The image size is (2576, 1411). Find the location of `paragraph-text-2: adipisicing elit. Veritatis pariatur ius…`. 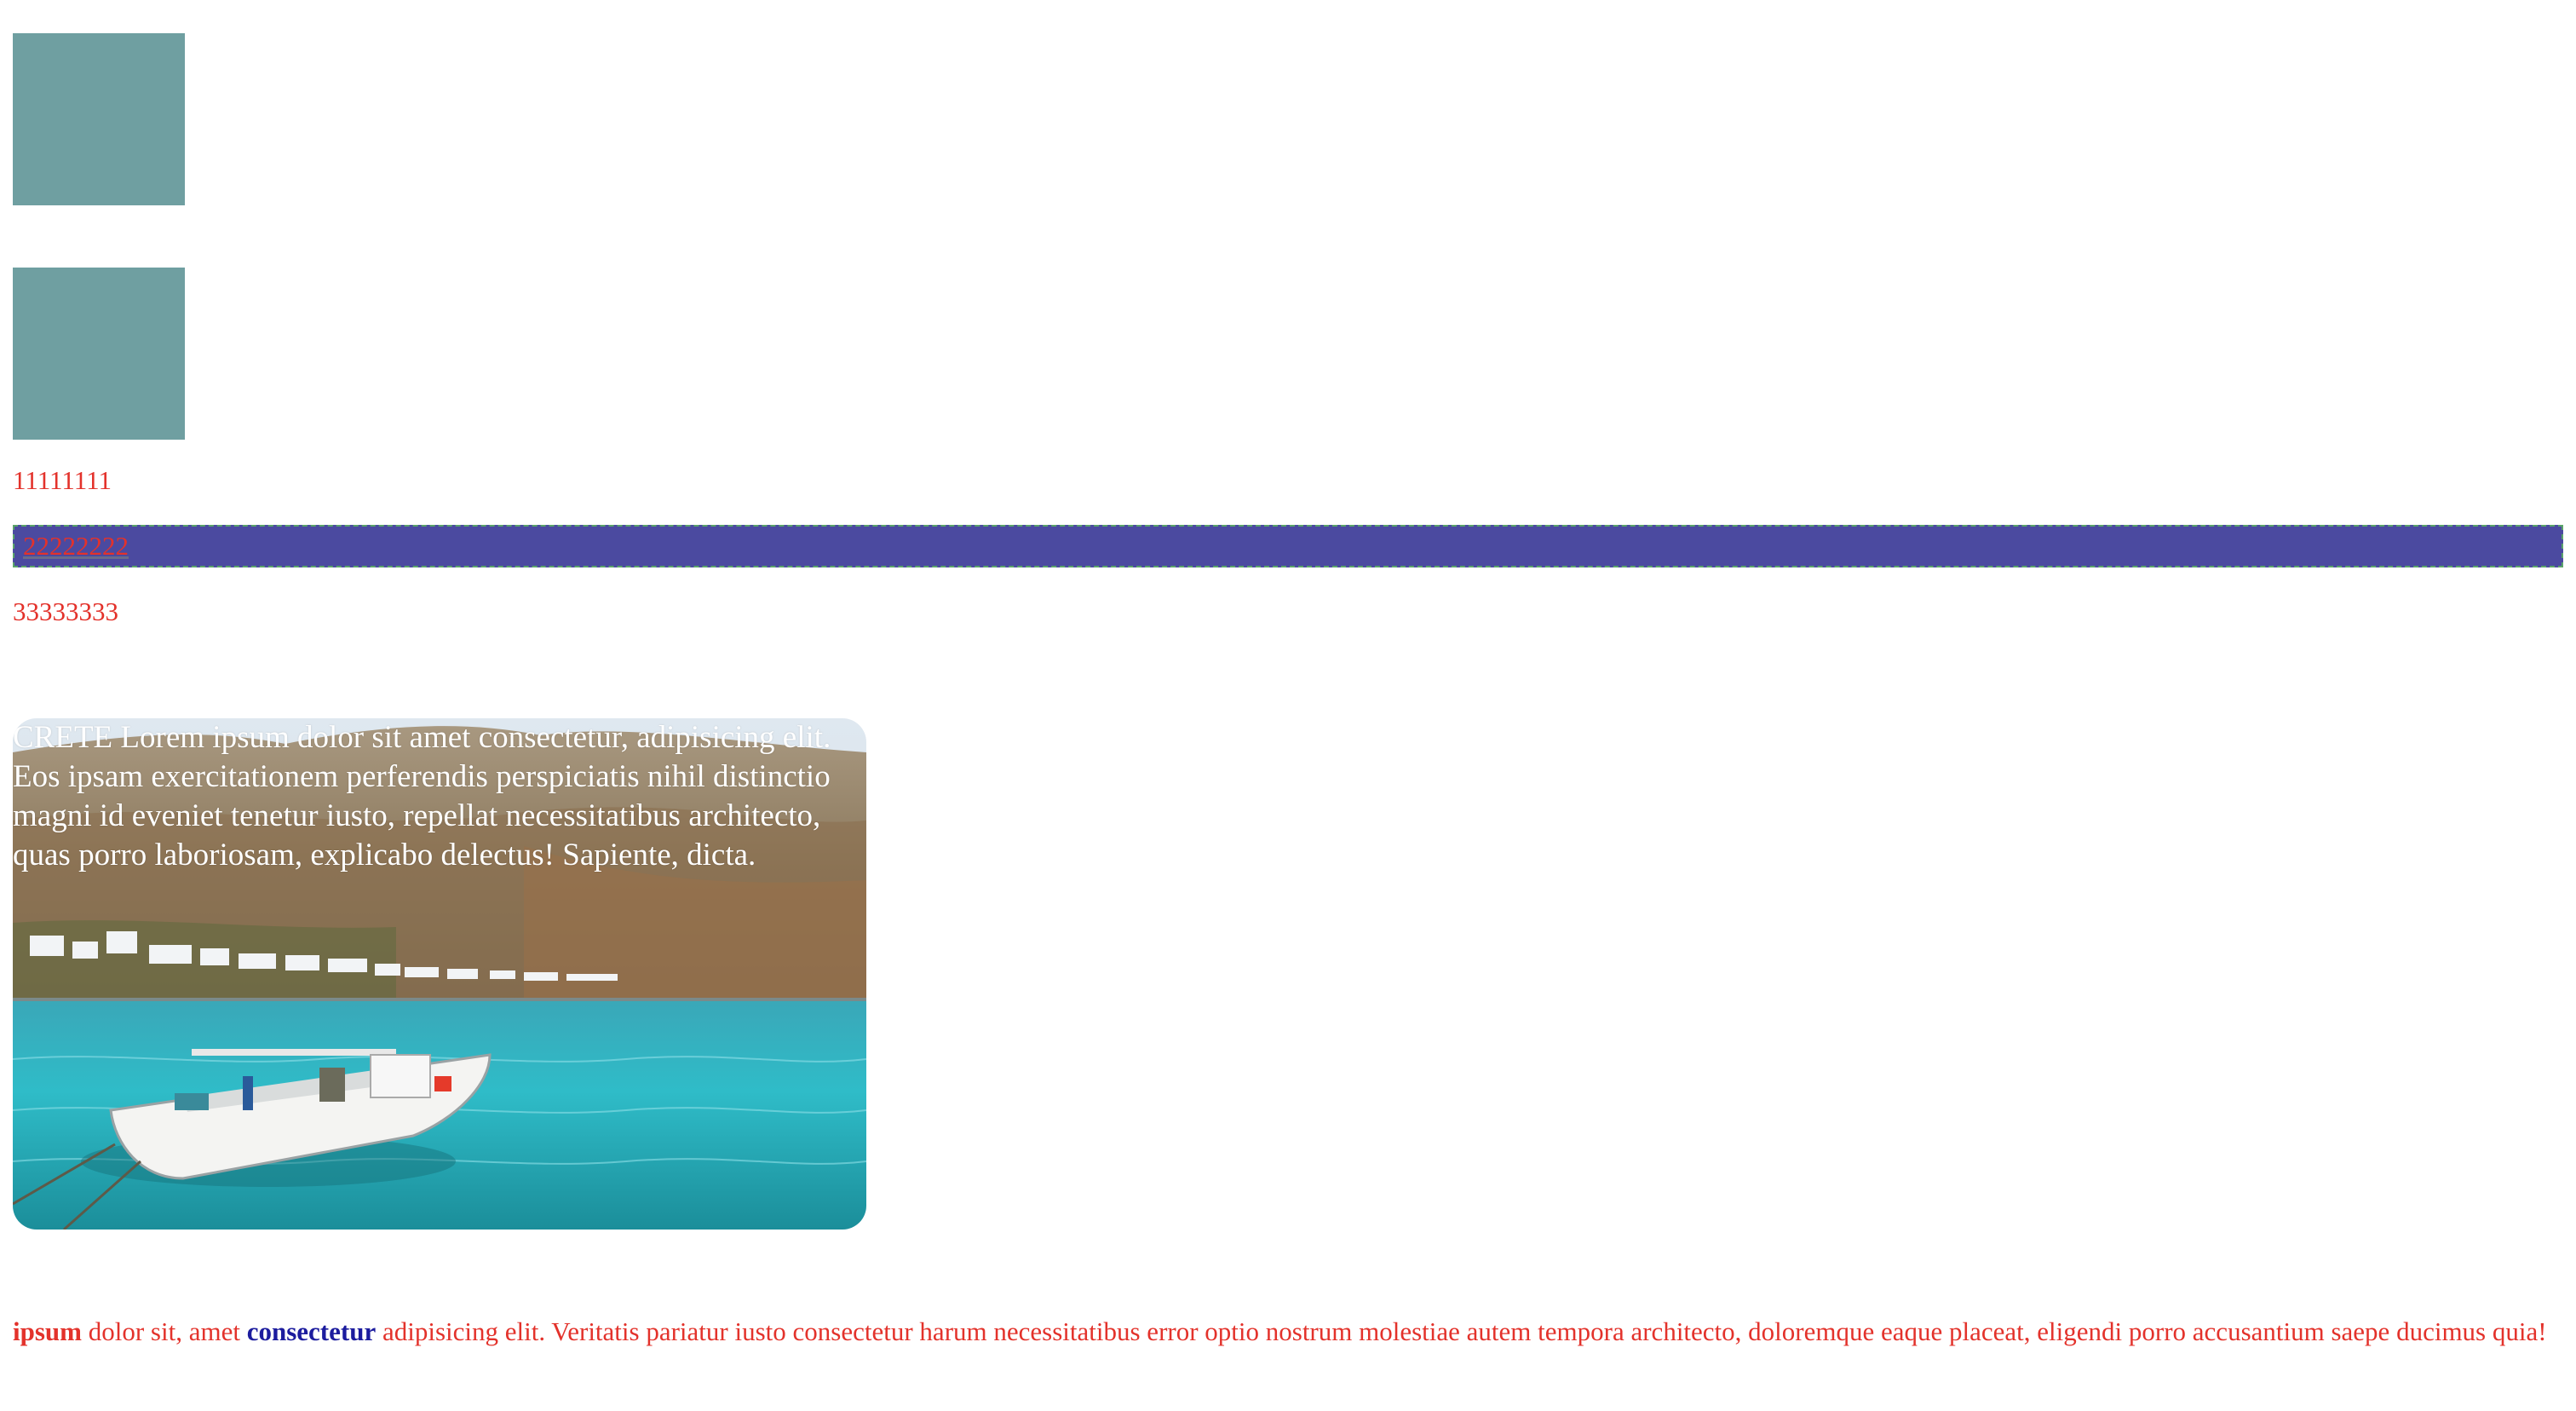

paragraph-text-2: adipisicing elit. Veritatis pariatur ius… is located at coordinates (1462, 1331).